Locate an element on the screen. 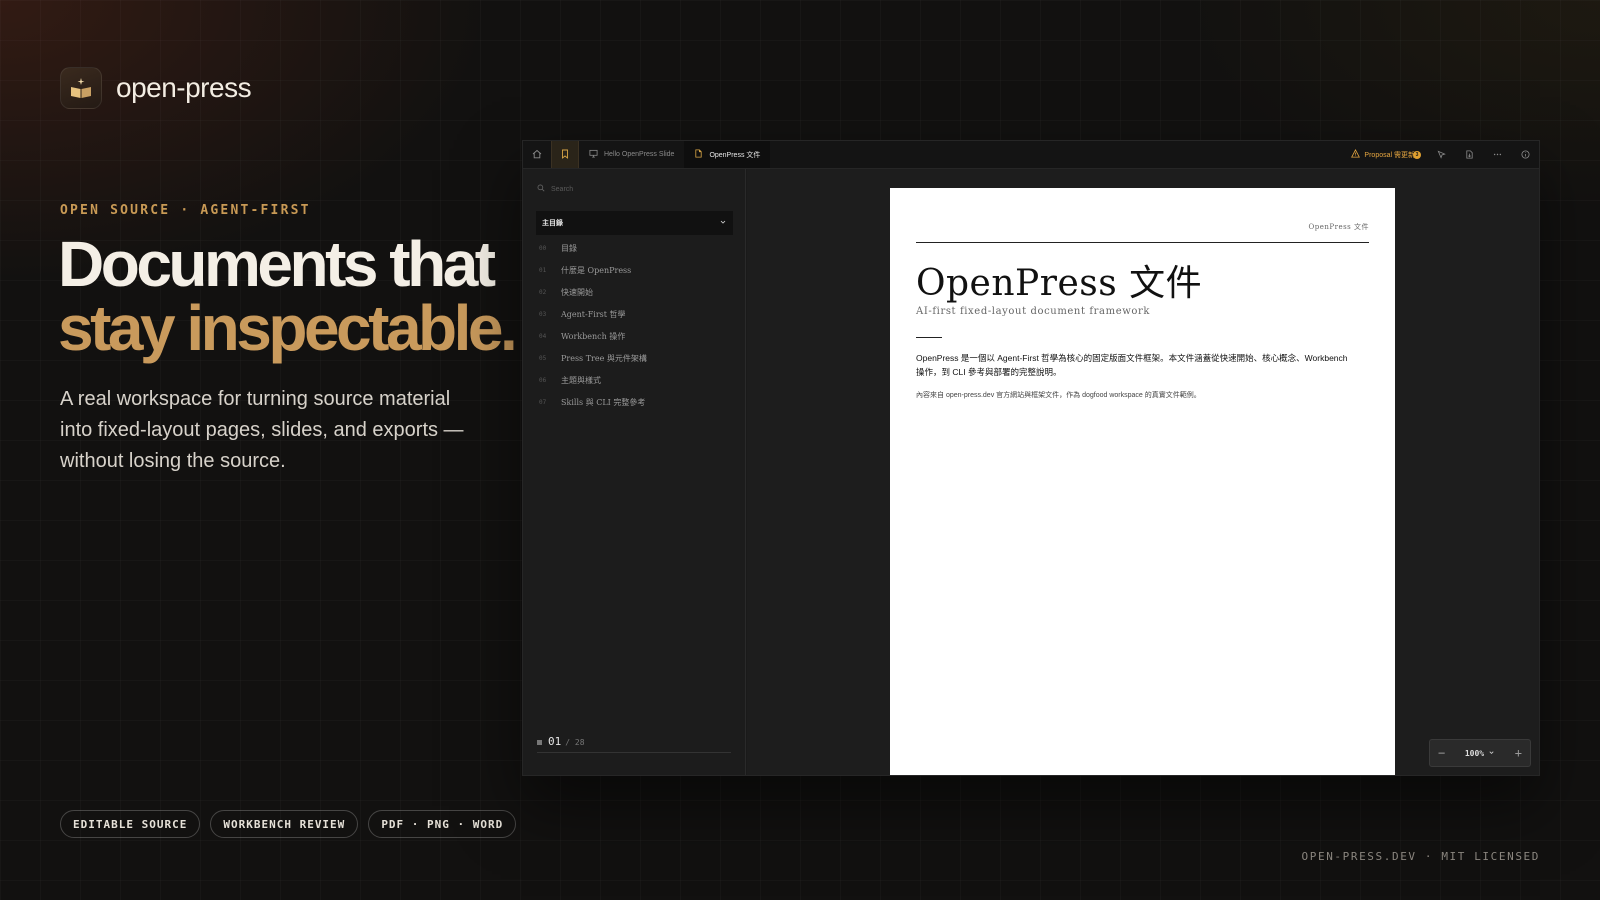 The height and width of the screenshot is (900, 1600). toc-item-label: 快速開始 is located at coordinates (577, 292).